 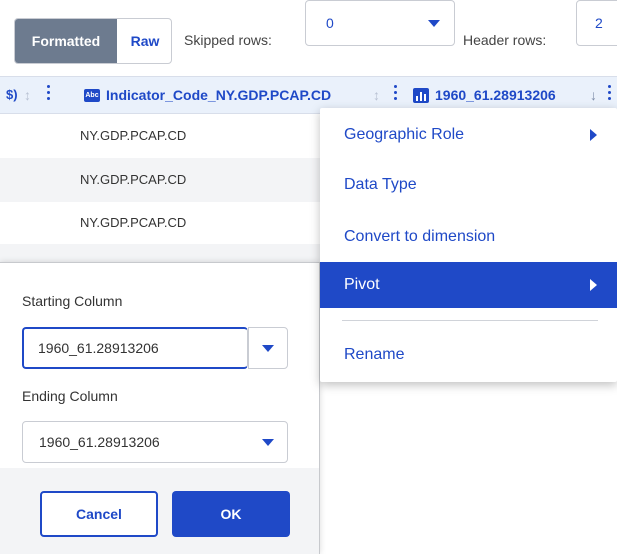 I want to click on menu-item-label: Geographic Role, so click(x=404, y=134).